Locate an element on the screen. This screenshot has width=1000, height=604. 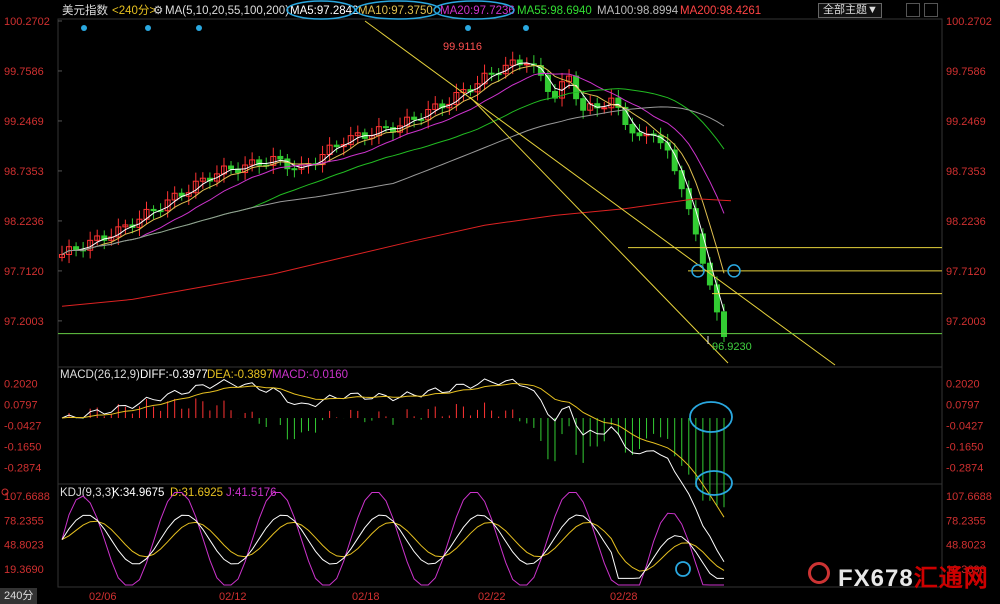
y-tick-label-left: 97.2003 is located at coordinates (24, 322).